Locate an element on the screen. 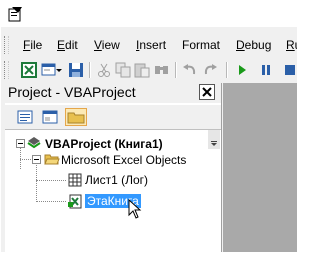 The width and height of the screenshot is (320, 255). find-icon is located at coordinates (162, 70).